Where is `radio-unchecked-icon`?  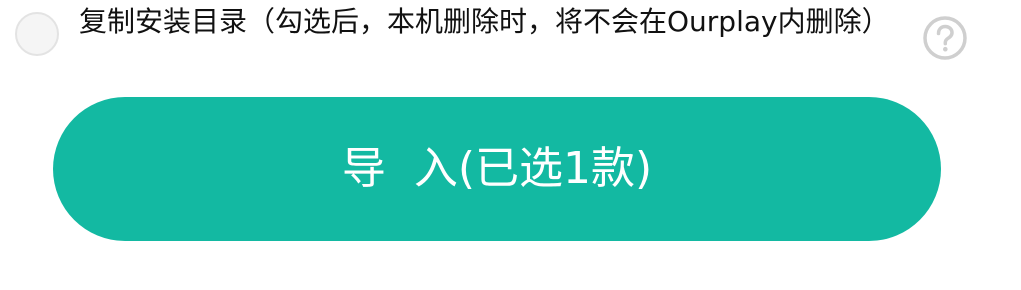
radio-unchecked-icon is located at coordinates (37, 34).